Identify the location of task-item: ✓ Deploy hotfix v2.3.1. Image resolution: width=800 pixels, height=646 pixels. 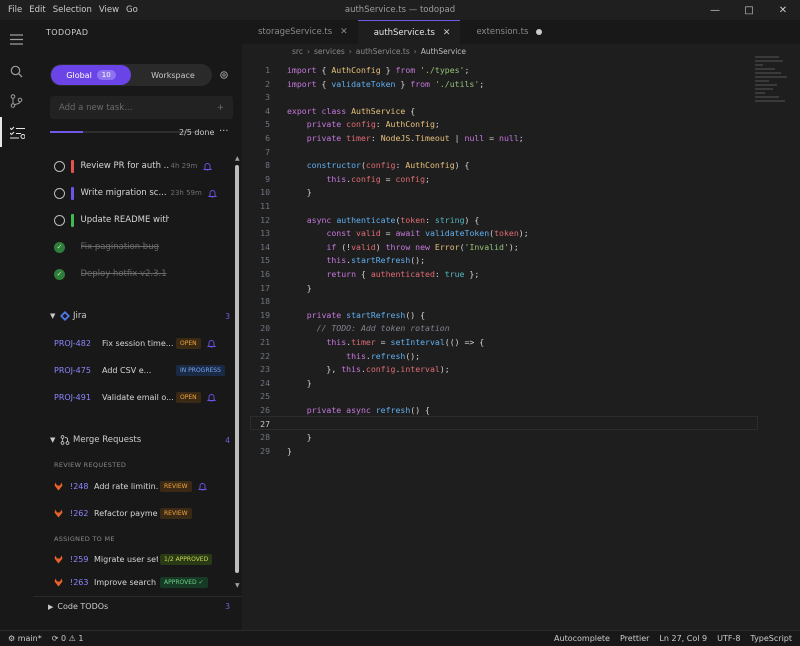
(140, 274).